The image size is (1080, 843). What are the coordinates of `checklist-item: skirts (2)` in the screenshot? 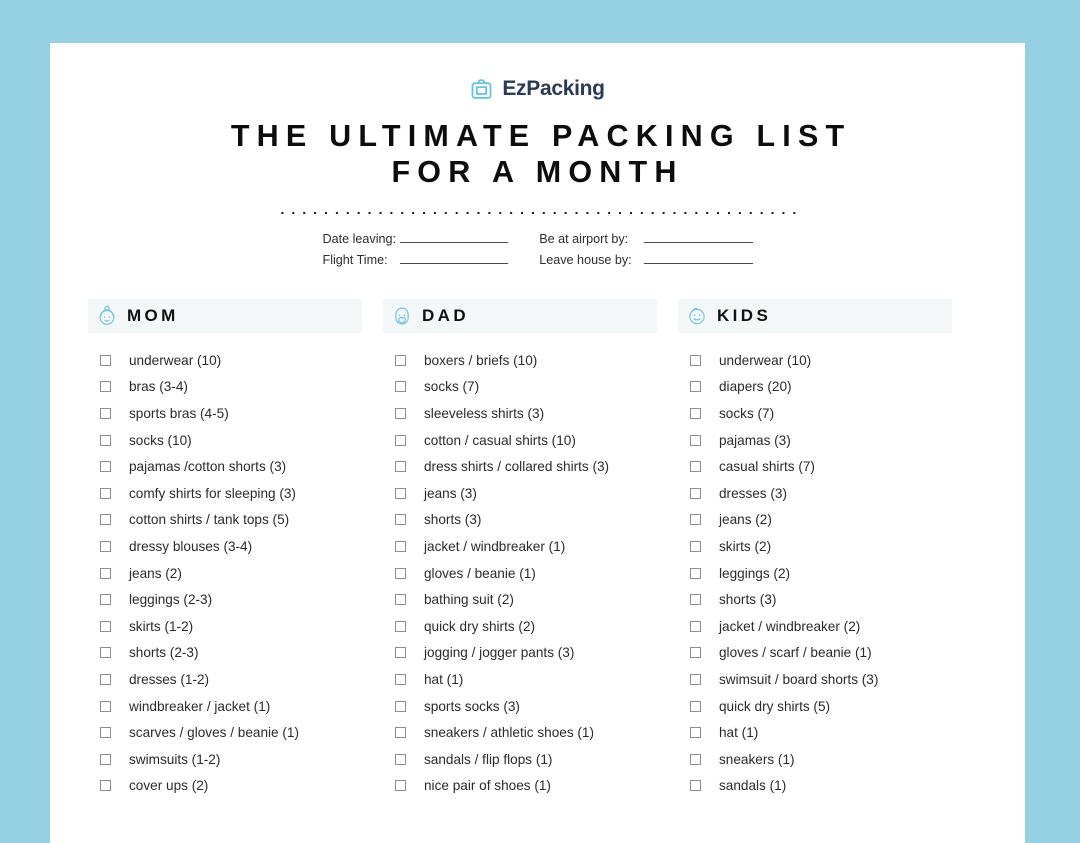 It's located at (821, 546).